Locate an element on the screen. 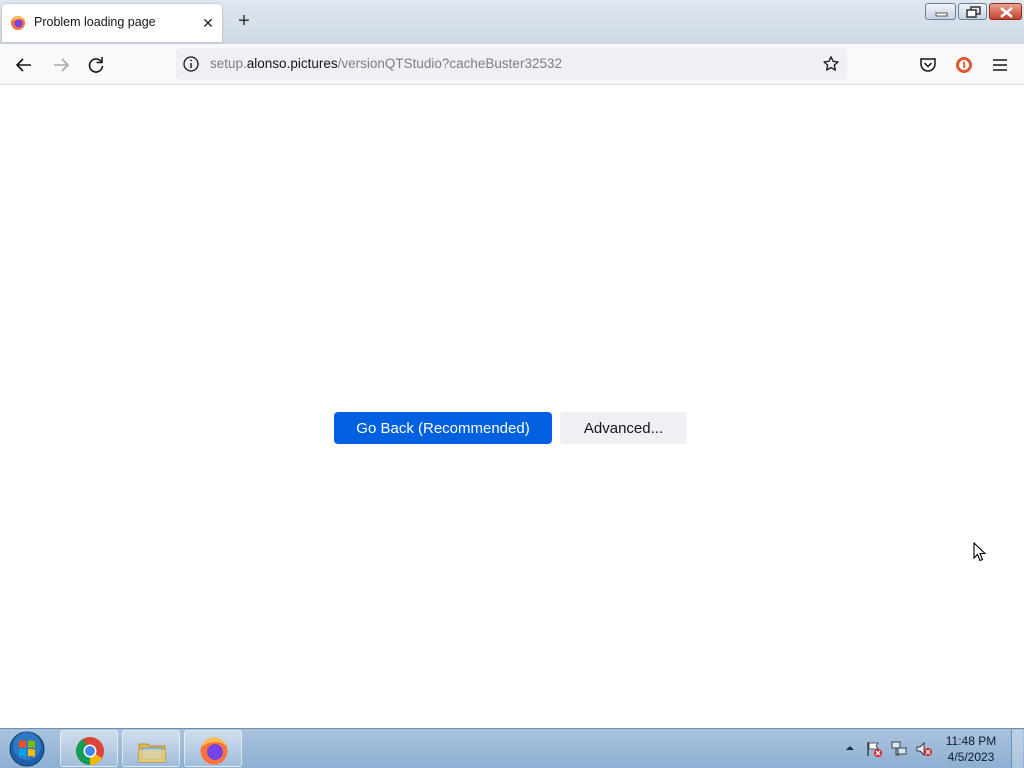 This screenshot has width=1024, height=768. show-desktop-button is located at coordinates (1017, 749).